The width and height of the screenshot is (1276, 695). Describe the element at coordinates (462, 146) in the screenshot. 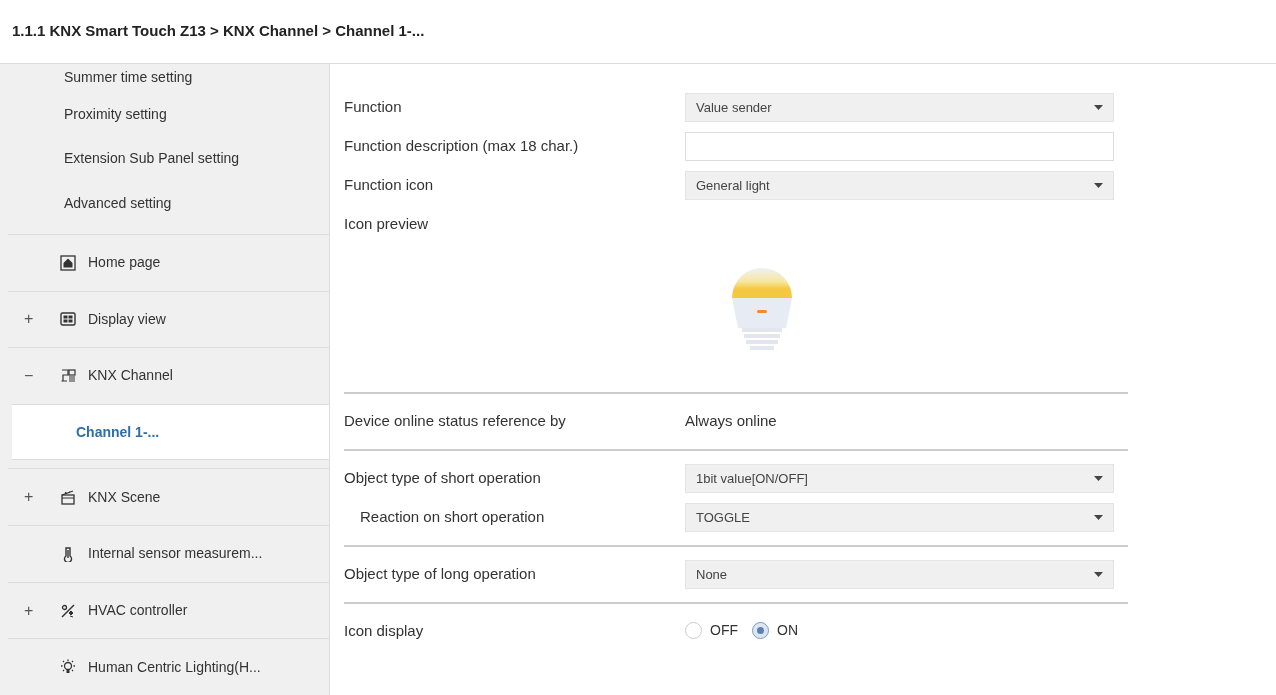

I see `field-label: Function description (max 18 char.)` at that location.